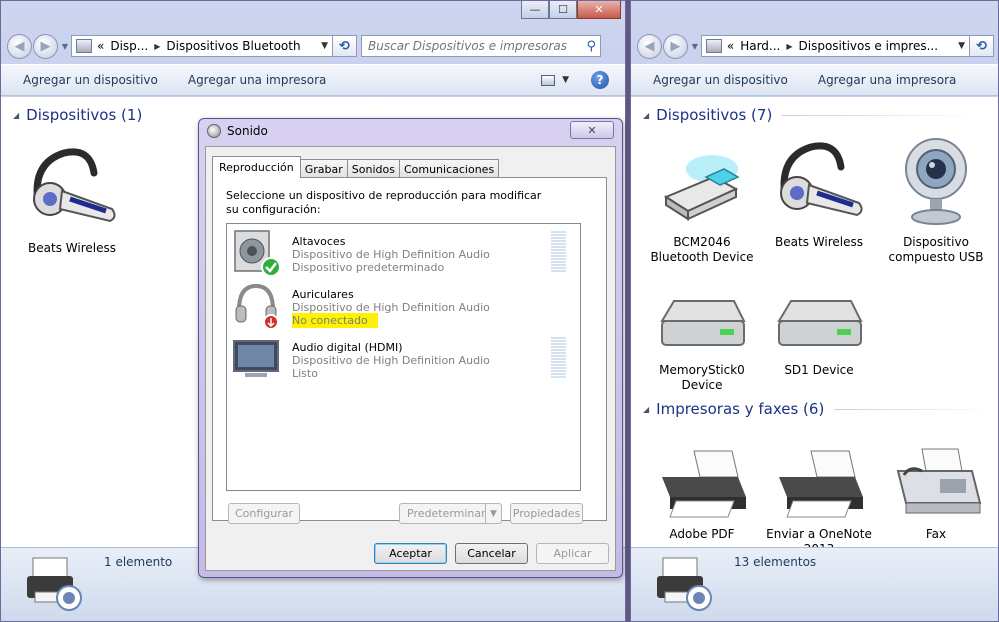 The image size is (999, 622). Describe the element at coordinates (493, 513) in the screenshot. I see `set-default-dropdown-icon: ▼` at that location.